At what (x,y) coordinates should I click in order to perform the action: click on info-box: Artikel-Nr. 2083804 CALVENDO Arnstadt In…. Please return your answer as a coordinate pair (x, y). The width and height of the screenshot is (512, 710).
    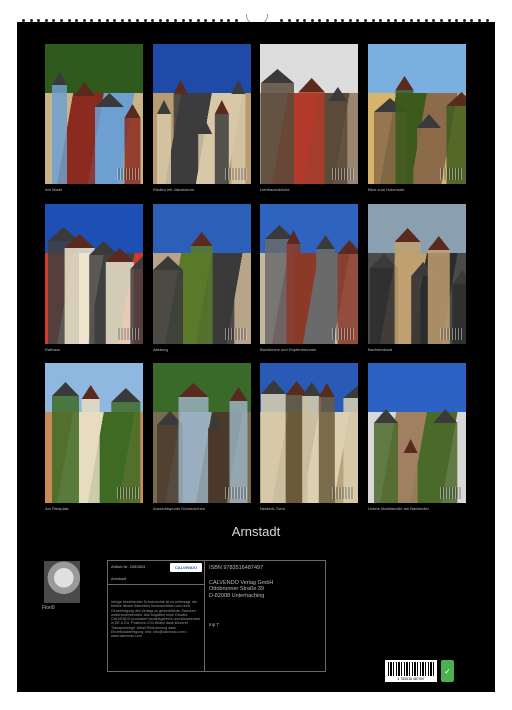
    Looking at the image, I should click on (216, 616).